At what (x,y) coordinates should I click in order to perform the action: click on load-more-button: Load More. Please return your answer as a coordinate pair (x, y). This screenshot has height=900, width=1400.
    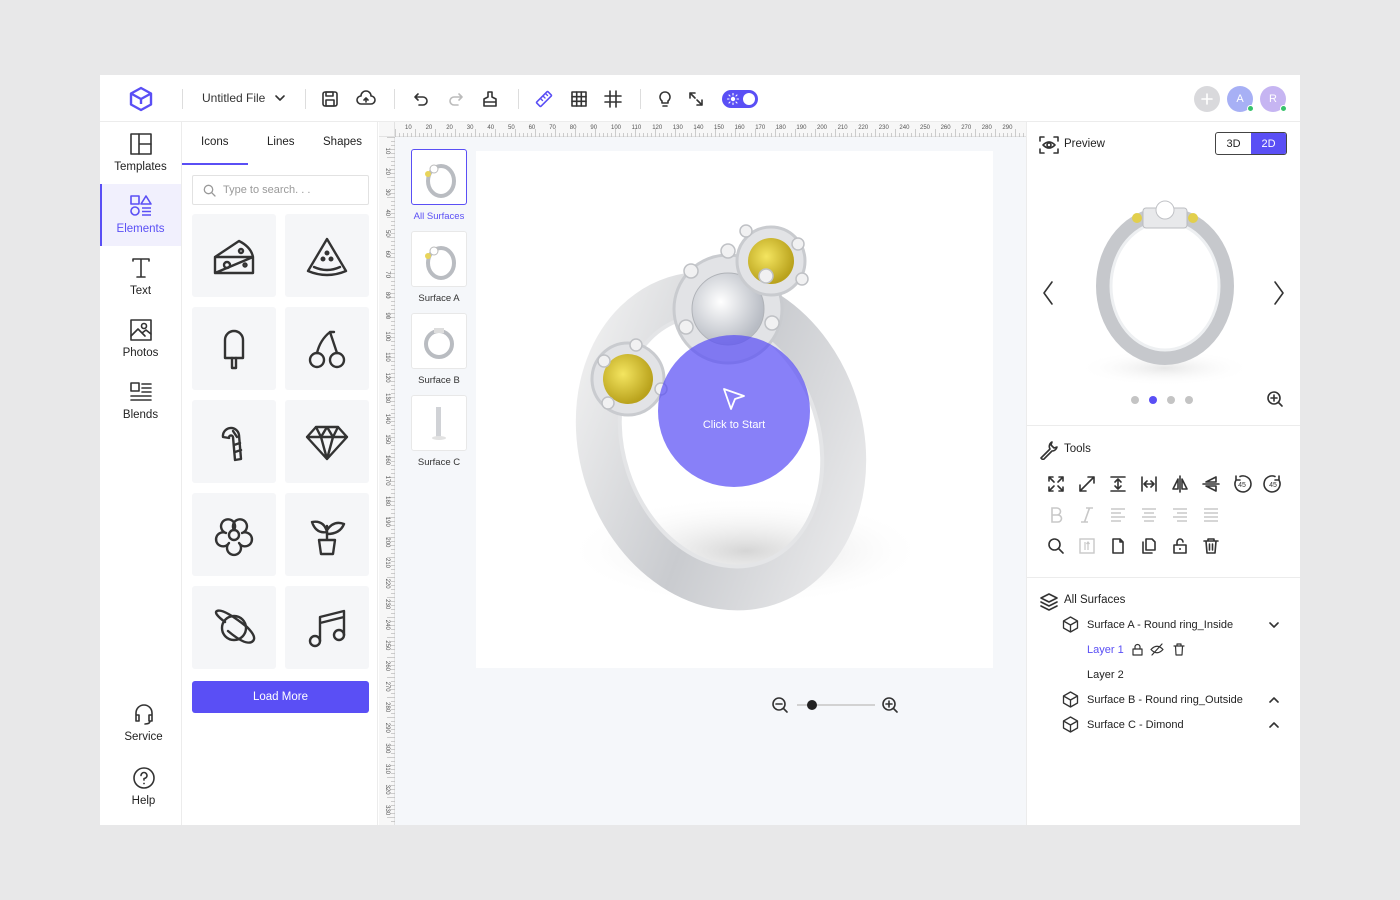
    Looking at the image, I should click on (280, 697).